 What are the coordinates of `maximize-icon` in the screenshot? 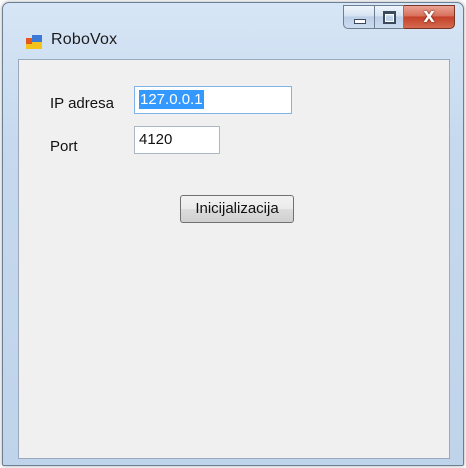 It's located at (389, 17).